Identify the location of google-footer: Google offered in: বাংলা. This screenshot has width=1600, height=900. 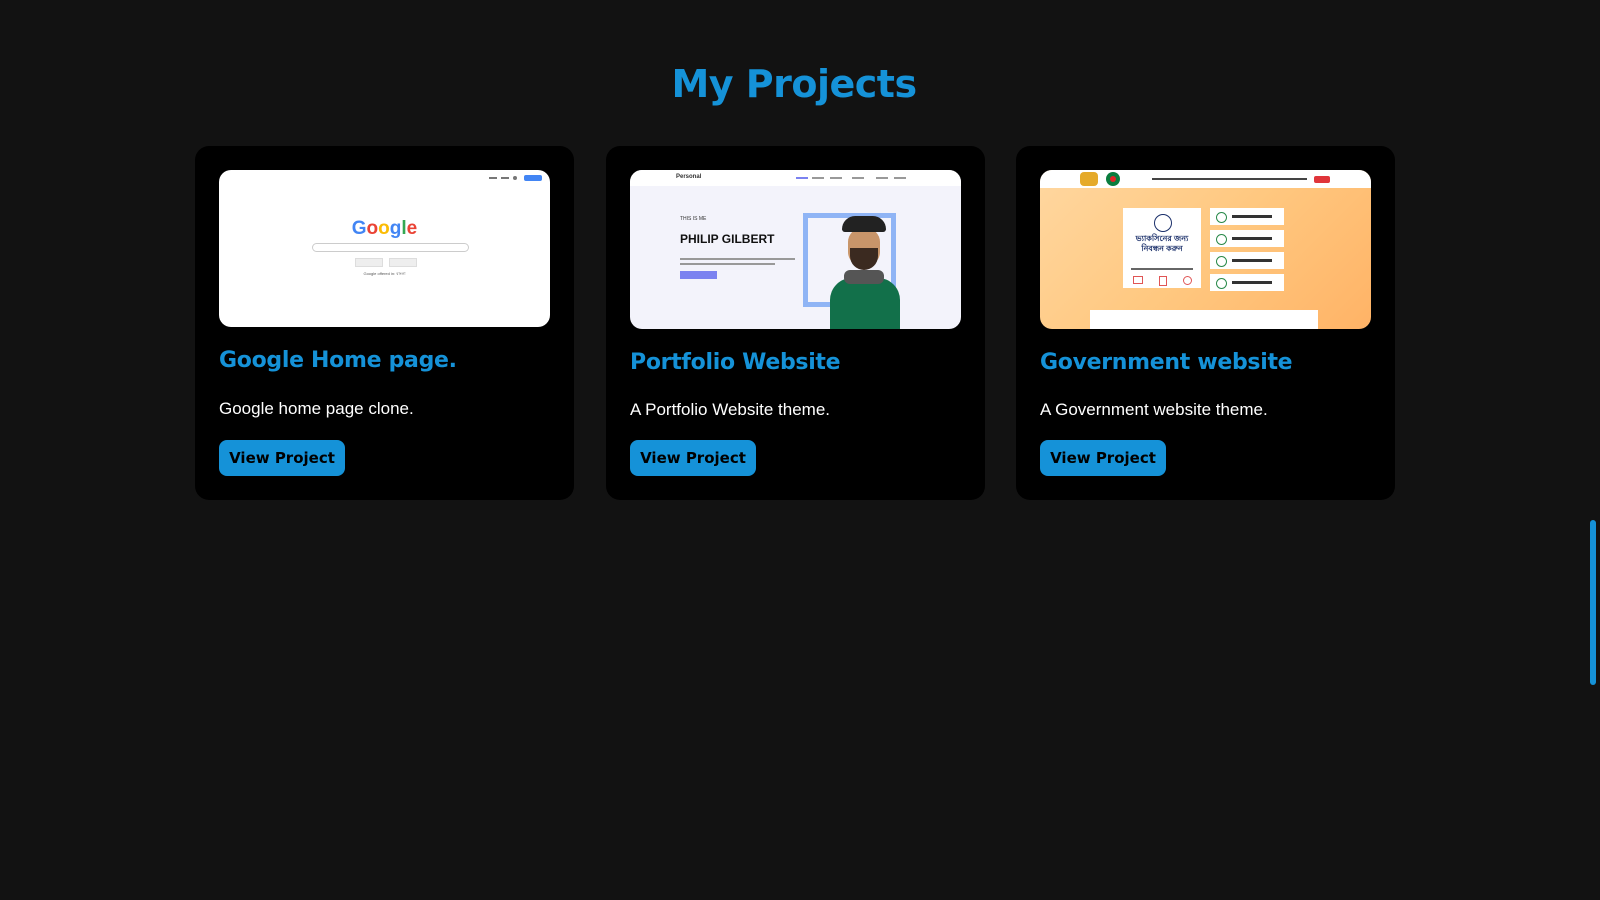
(384, 273).